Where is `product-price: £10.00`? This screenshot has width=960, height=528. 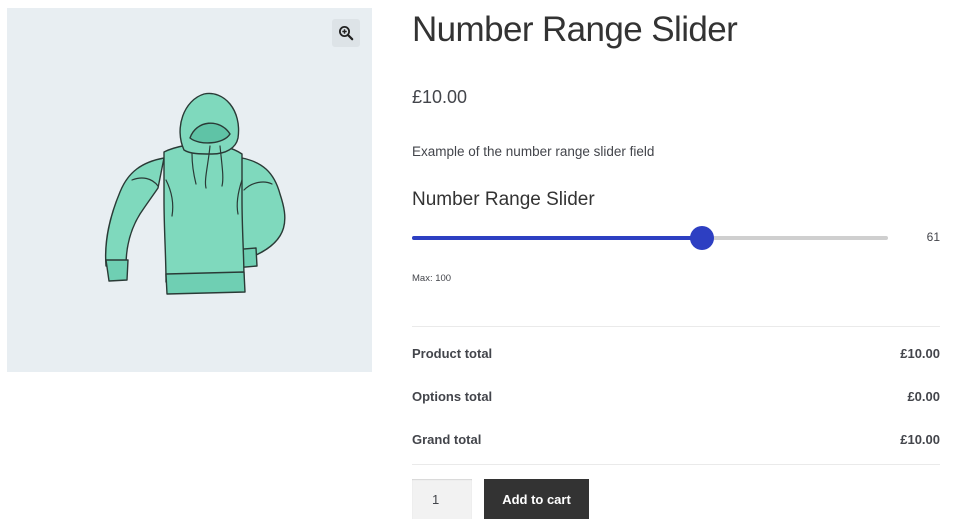
product-price: £10.00 is located at coordinates (440, 97).